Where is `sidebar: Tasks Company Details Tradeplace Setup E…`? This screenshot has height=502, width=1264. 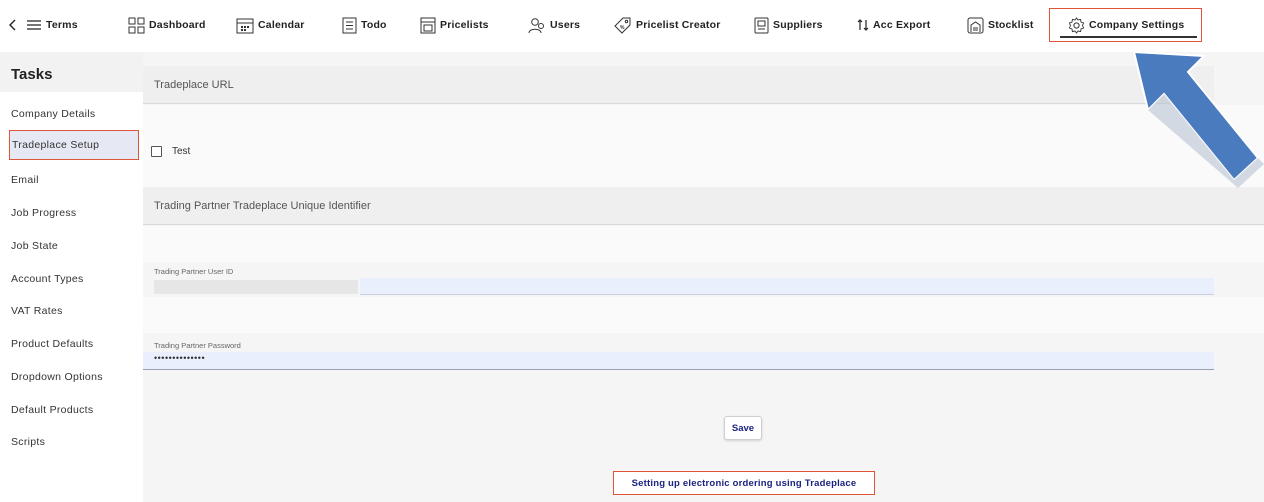
sidebar: Tasks Company Details Tradeplace Setup E… is located at coordinates (71, 277).